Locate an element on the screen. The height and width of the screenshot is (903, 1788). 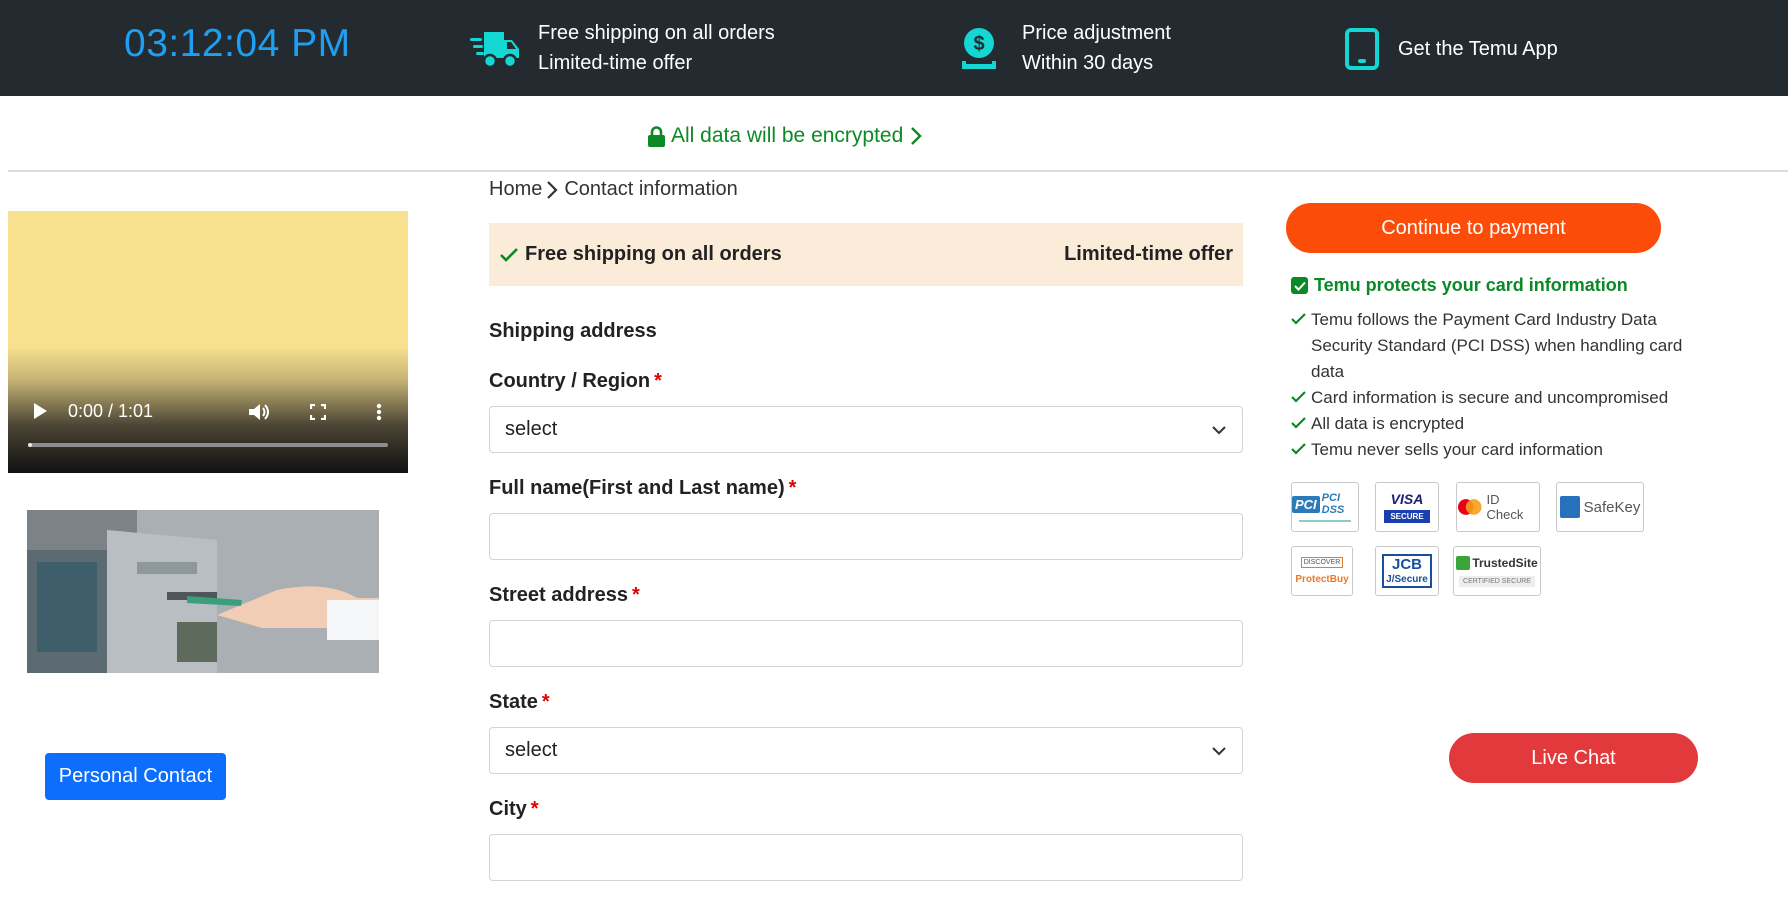
city-label: City * is located at coordinates (514, 809).